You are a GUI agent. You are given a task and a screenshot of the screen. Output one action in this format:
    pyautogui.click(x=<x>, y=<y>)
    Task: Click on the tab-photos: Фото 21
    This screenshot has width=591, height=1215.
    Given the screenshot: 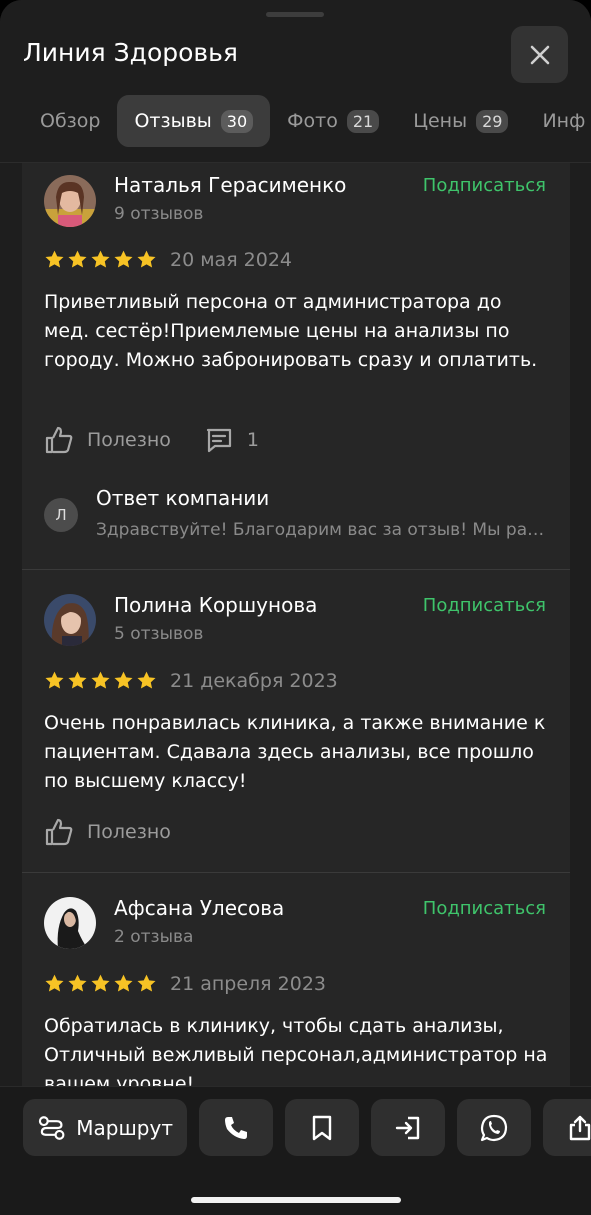 What is the action you would take?
    pyautogui.click(x=333, y=121)
    